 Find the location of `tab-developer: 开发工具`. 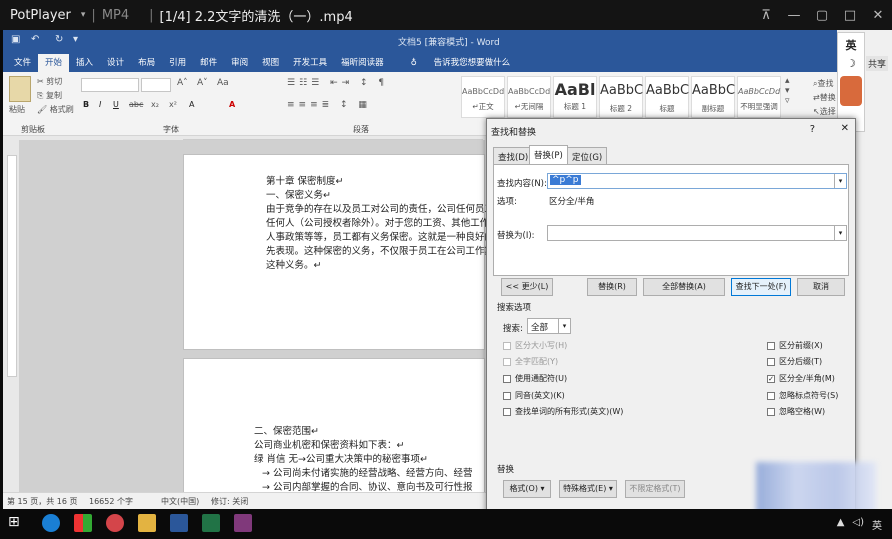

tab-developer: 开发工具 is located at coordinates (310, 63).